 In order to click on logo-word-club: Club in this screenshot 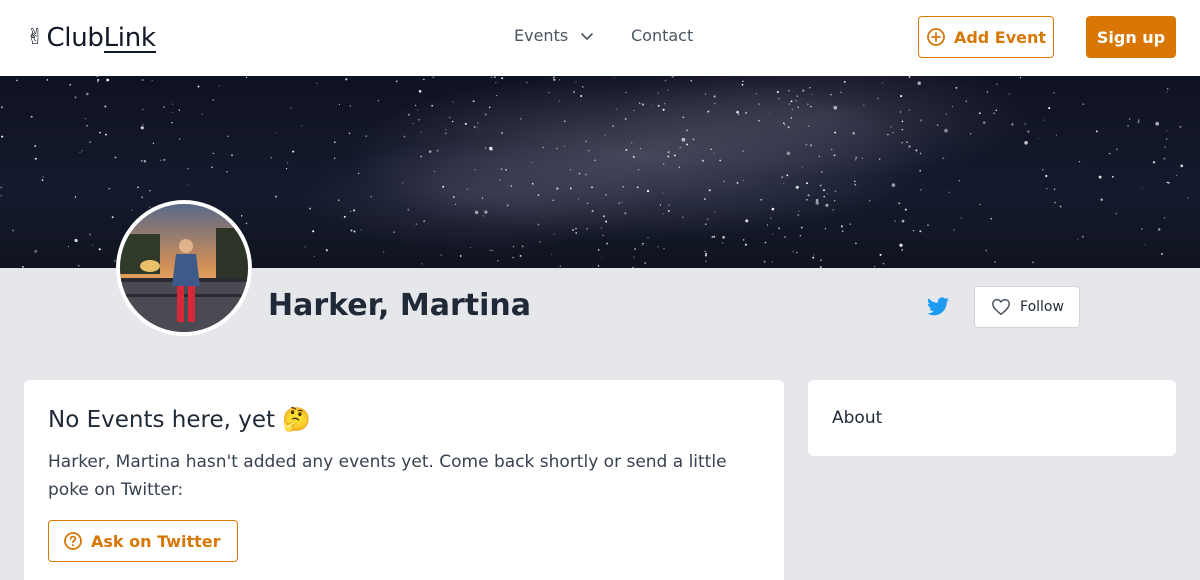, I will do `click(75, 38)`.